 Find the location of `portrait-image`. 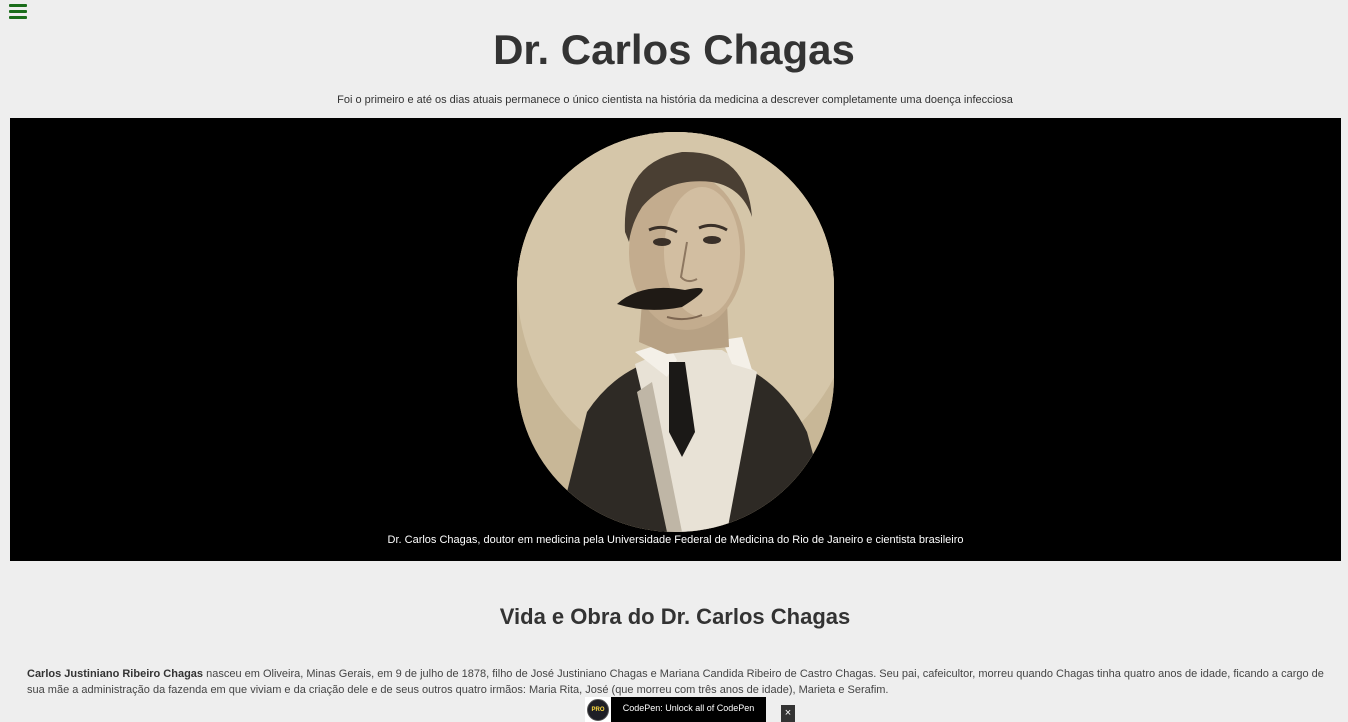

portrait-image is located at coordinates (675, 332).